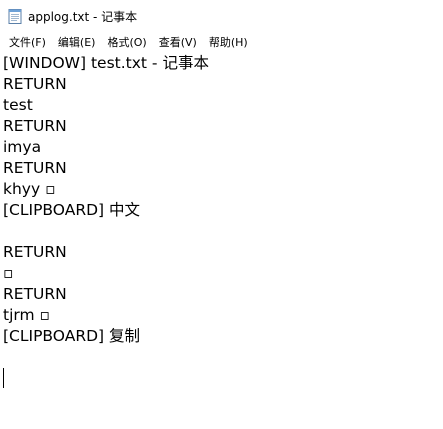  I want to click on text-line: ▫, so click(8, 273).